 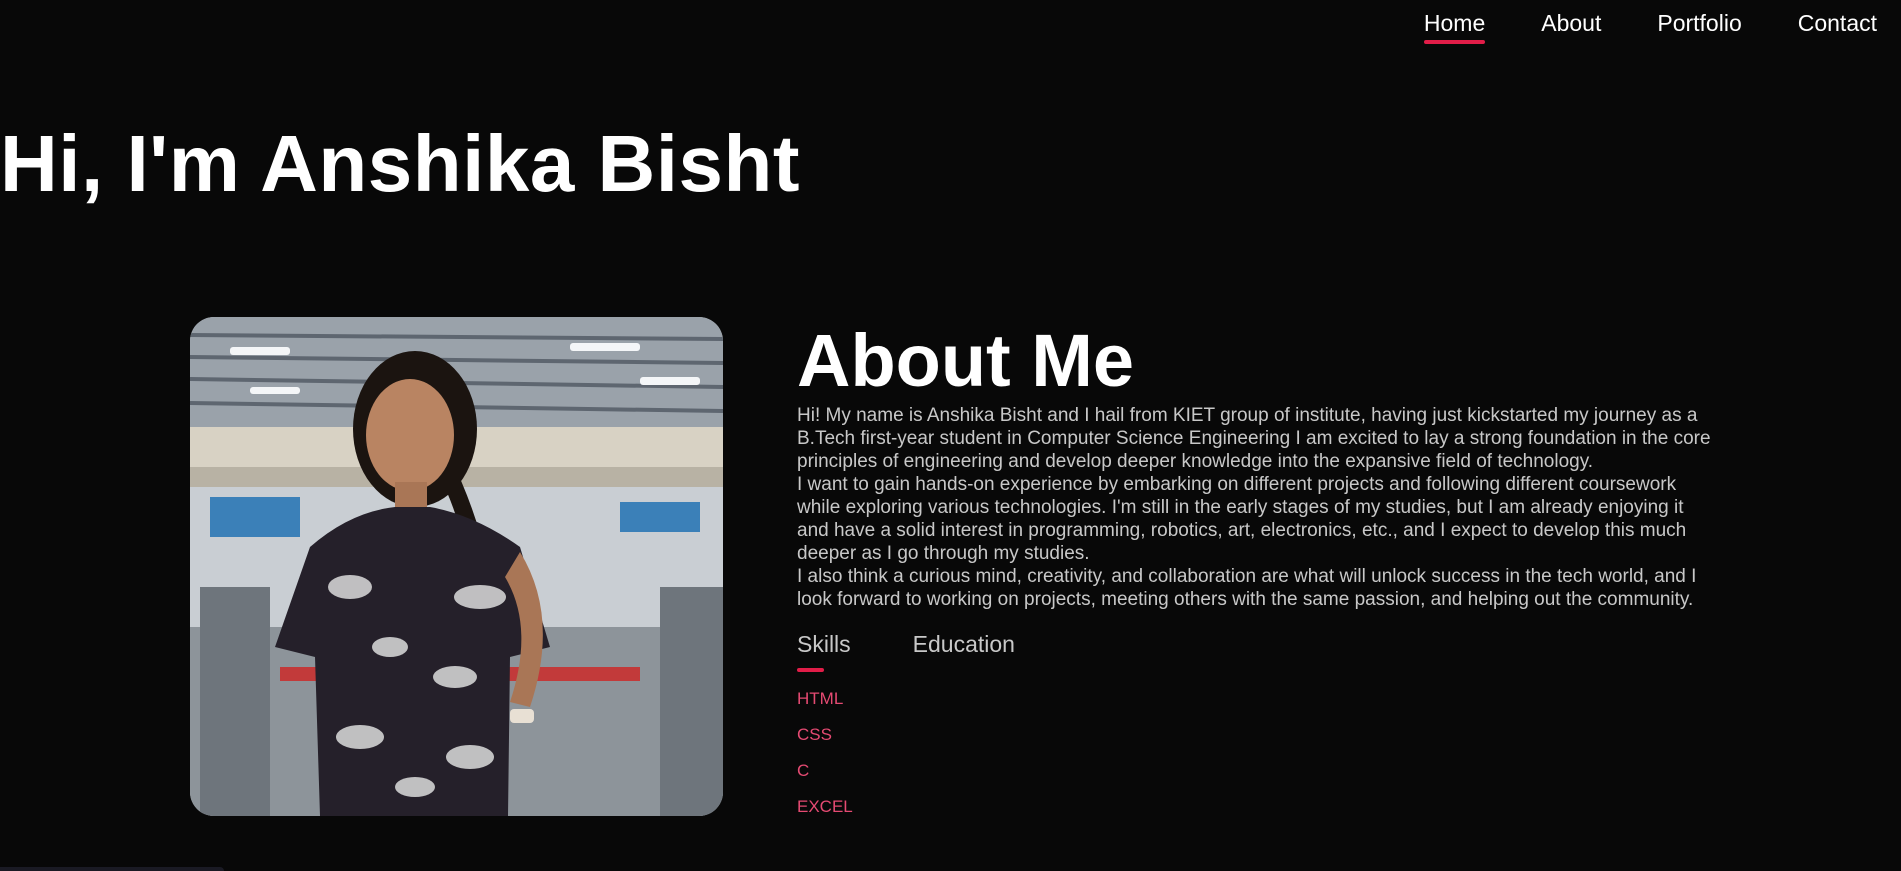 What do you see at coordinates (1699, 18) in the screenshot?
I see `nav-link-portfolio: Portfolio` at bounding box center [1699, 18].